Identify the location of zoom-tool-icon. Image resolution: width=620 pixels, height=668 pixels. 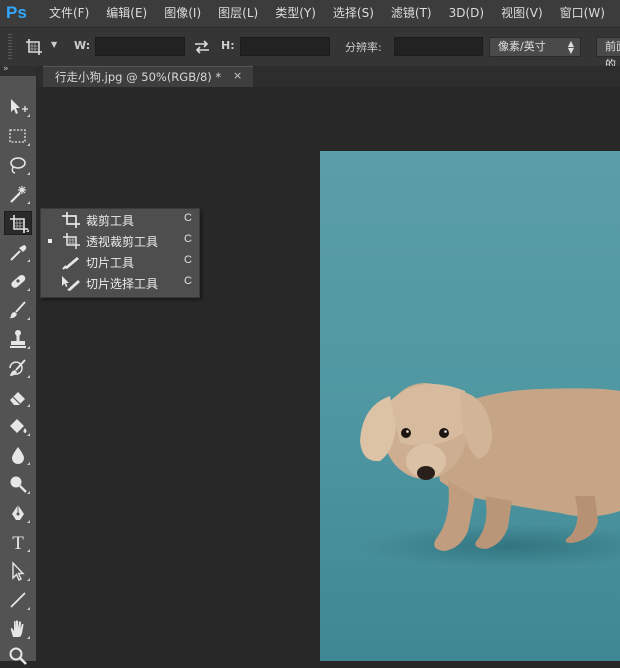
(18, 656).